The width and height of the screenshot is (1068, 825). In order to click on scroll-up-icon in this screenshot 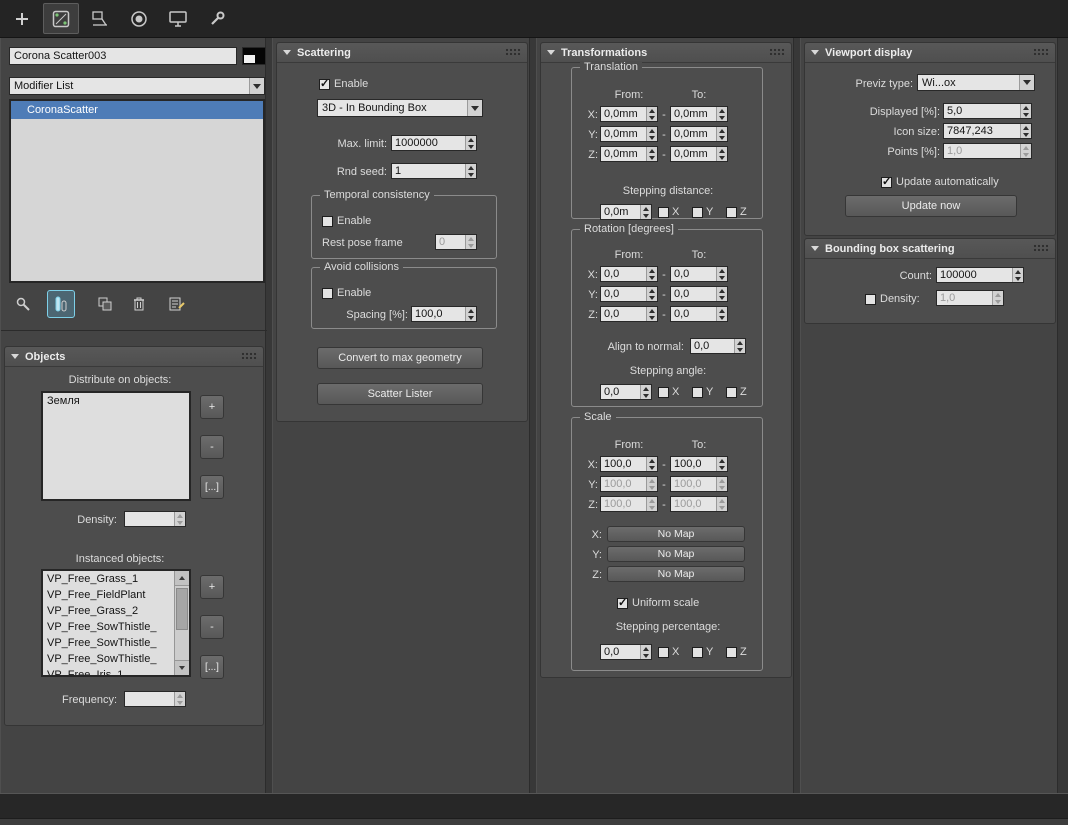, I will do `click(182, 578)`.